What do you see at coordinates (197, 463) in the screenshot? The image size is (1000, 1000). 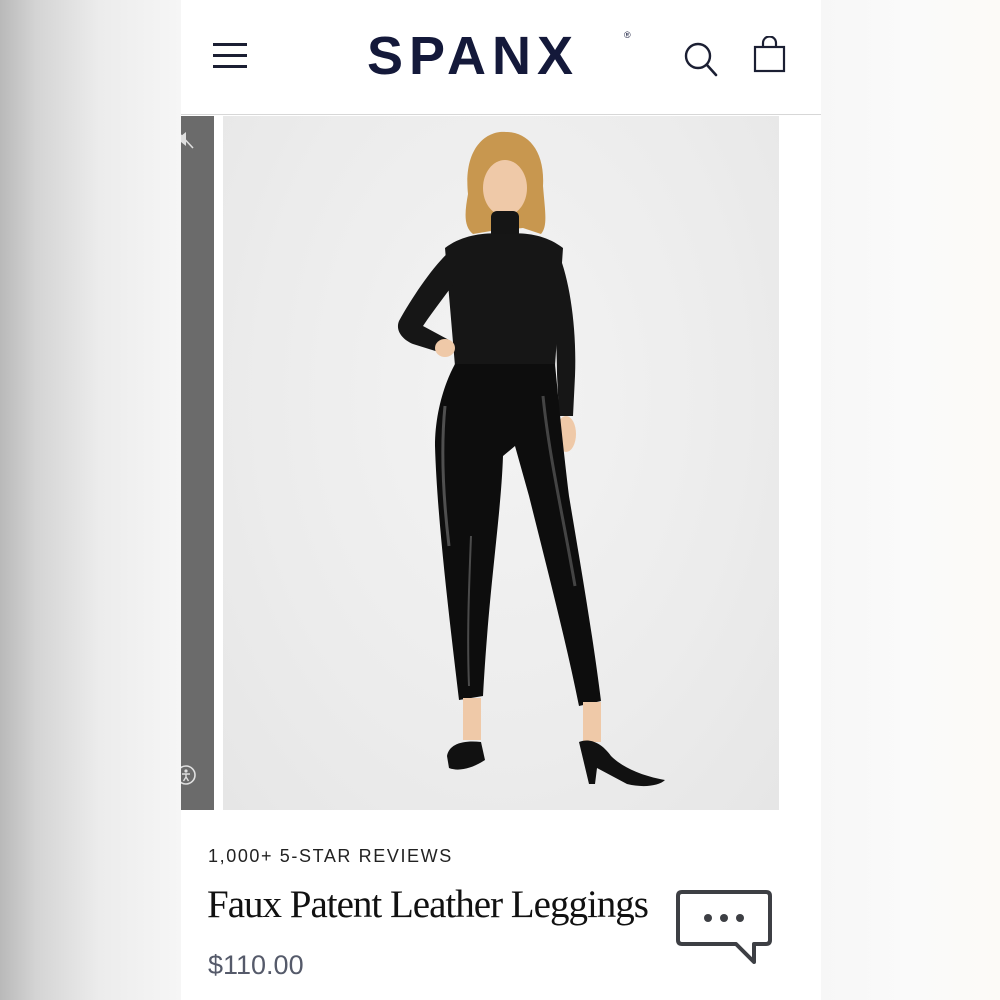 I see `gallery-side-strip` at bounding box center [197, 463].